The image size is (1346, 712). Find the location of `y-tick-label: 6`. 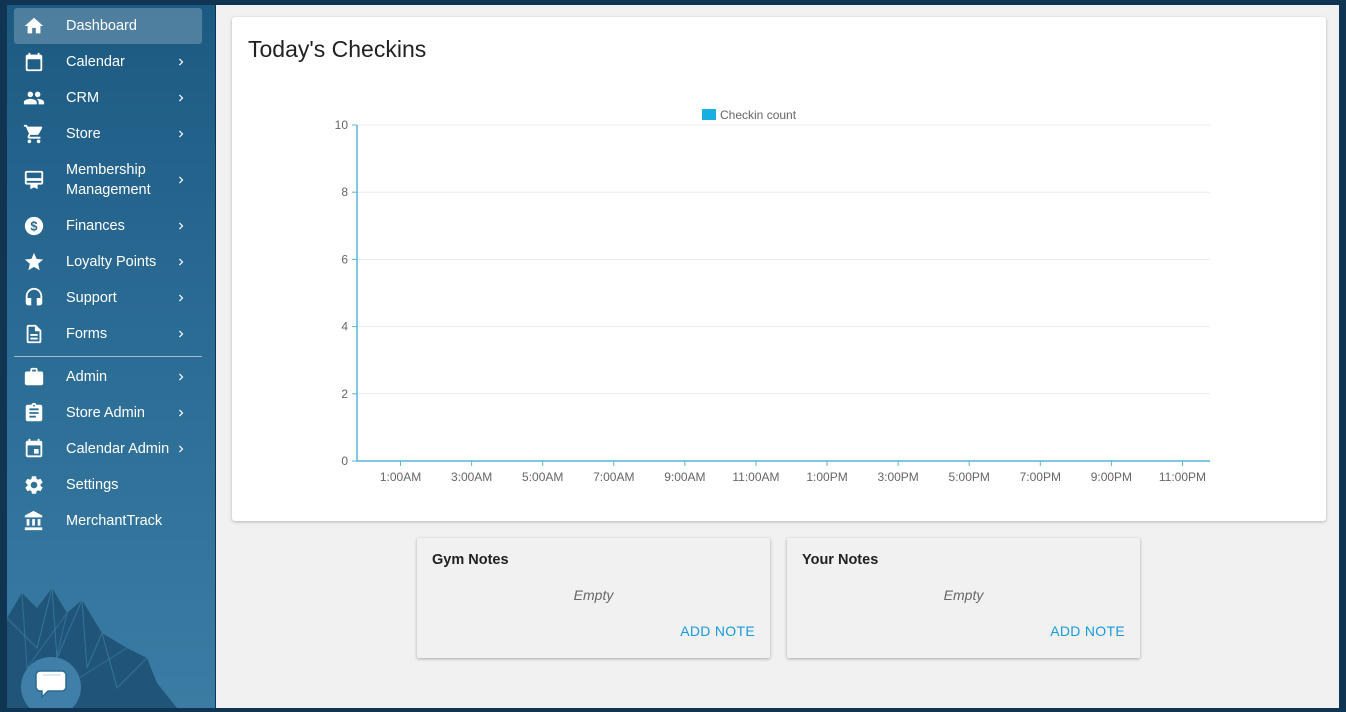

y-tick-label: 6 is located at coordinates (344, 259).